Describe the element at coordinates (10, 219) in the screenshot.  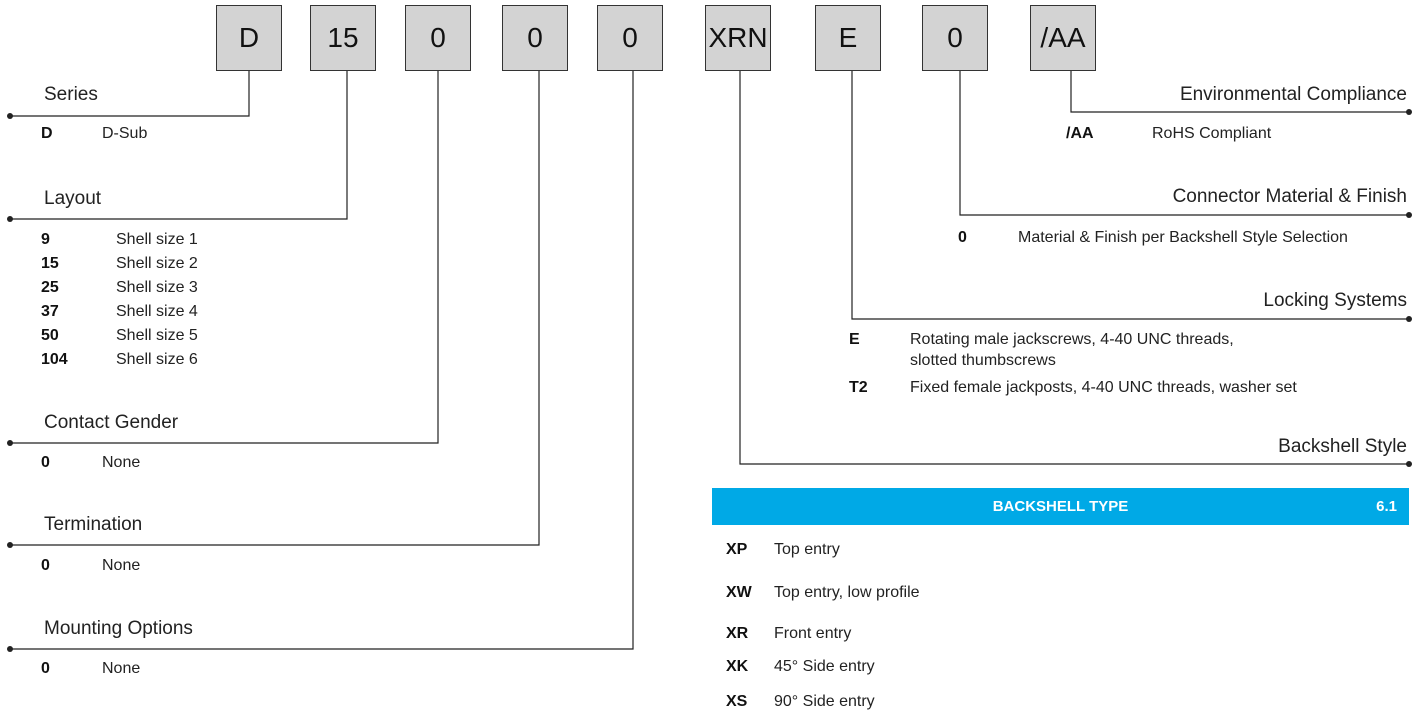
I see `leader-layout-dot` at that location.